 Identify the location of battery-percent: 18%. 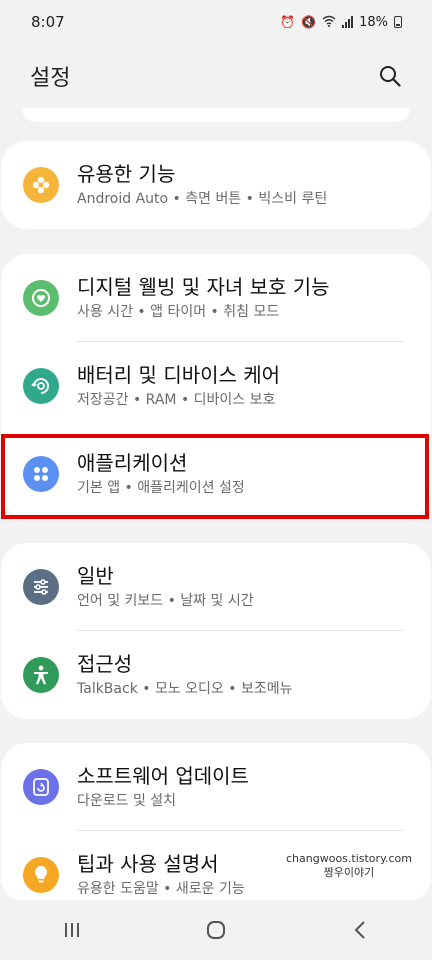
(373, 22).